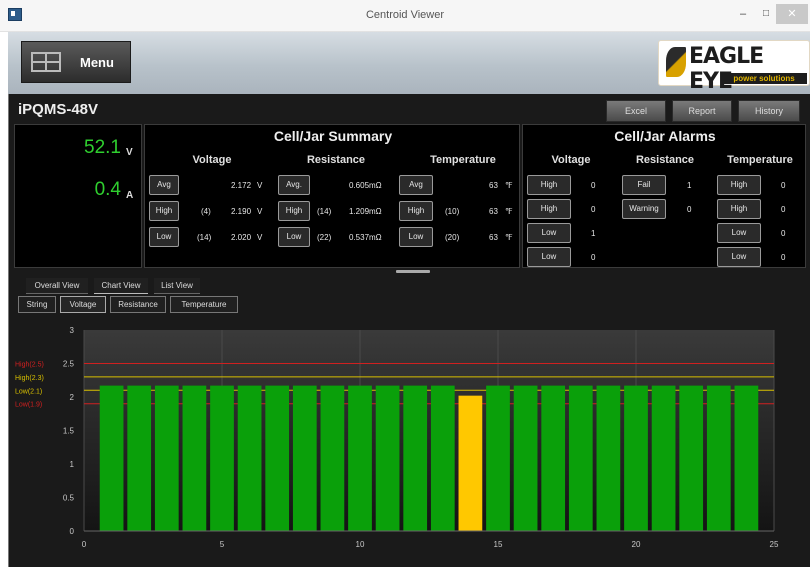 The height and width of the screenshot is (567, 810). What do you see at coordinates (413, 271) in the screenshot?
I see `panel-splitter` at bounding box center [413, 271].